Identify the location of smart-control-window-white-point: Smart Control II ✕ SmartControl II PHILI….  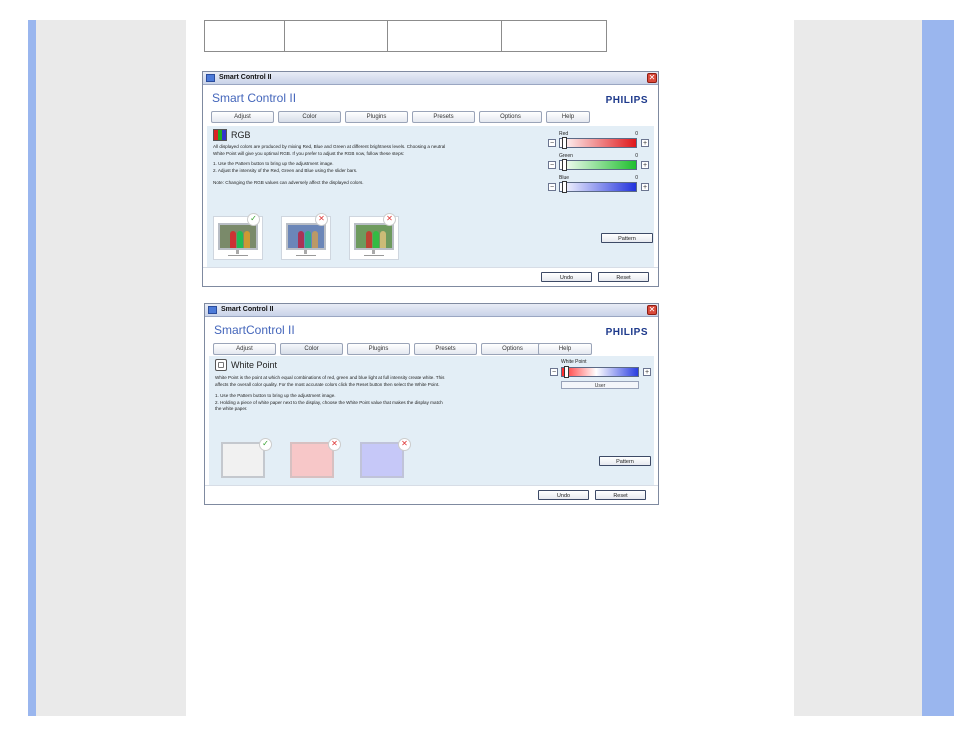
(431, 404).